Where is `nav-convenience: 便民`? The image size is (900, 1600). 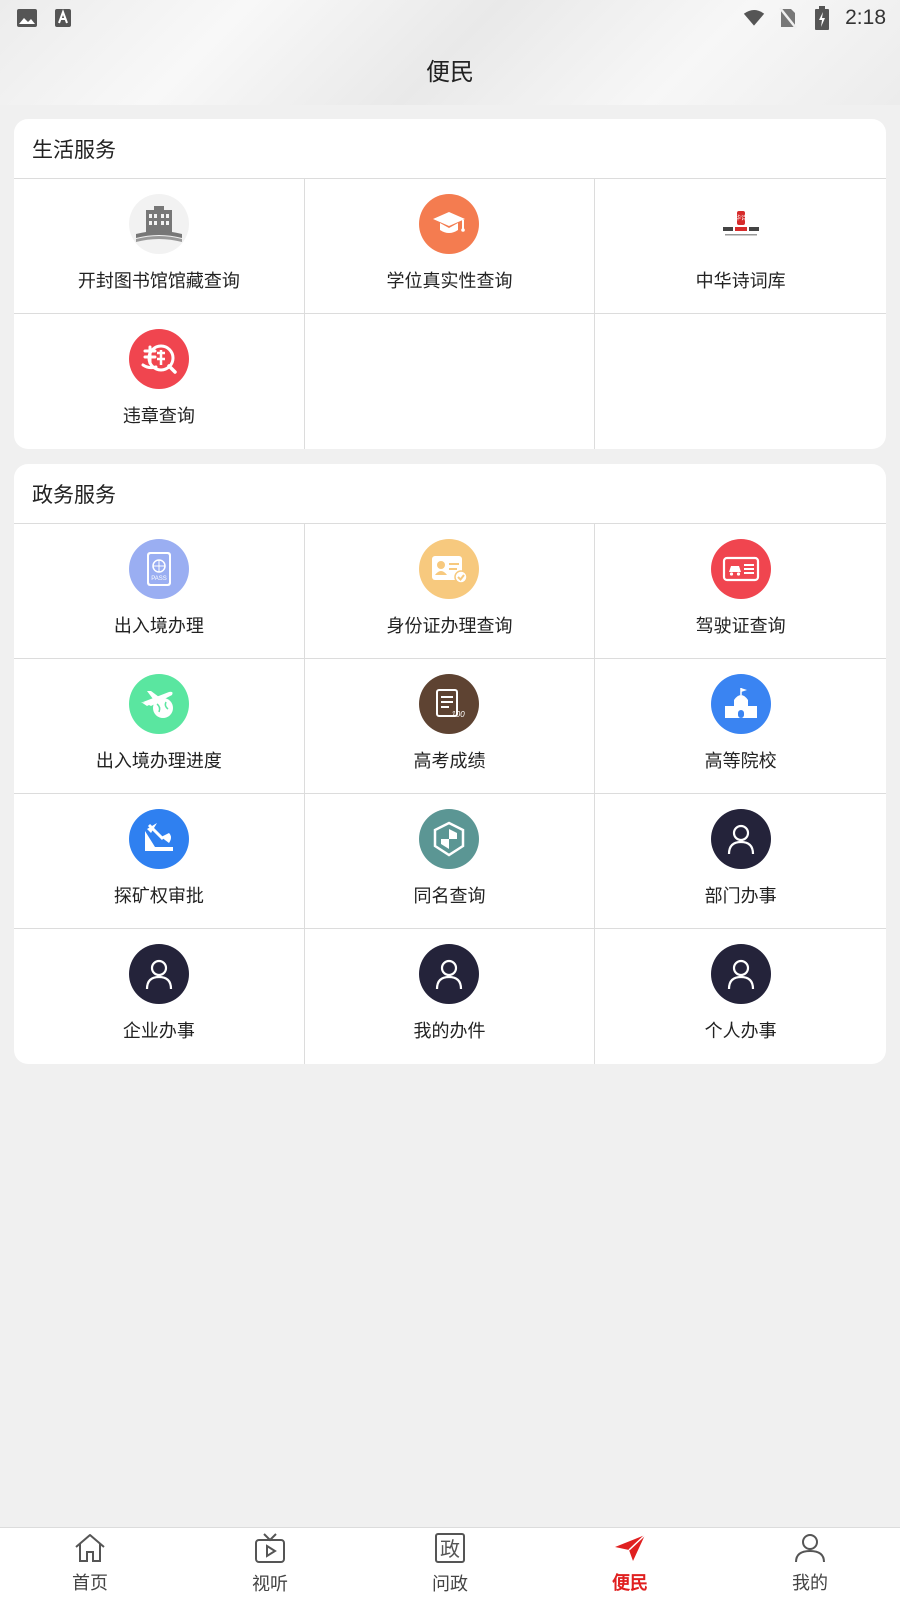
nav-convenience: 便民 is located at coordinates (630, 1564).